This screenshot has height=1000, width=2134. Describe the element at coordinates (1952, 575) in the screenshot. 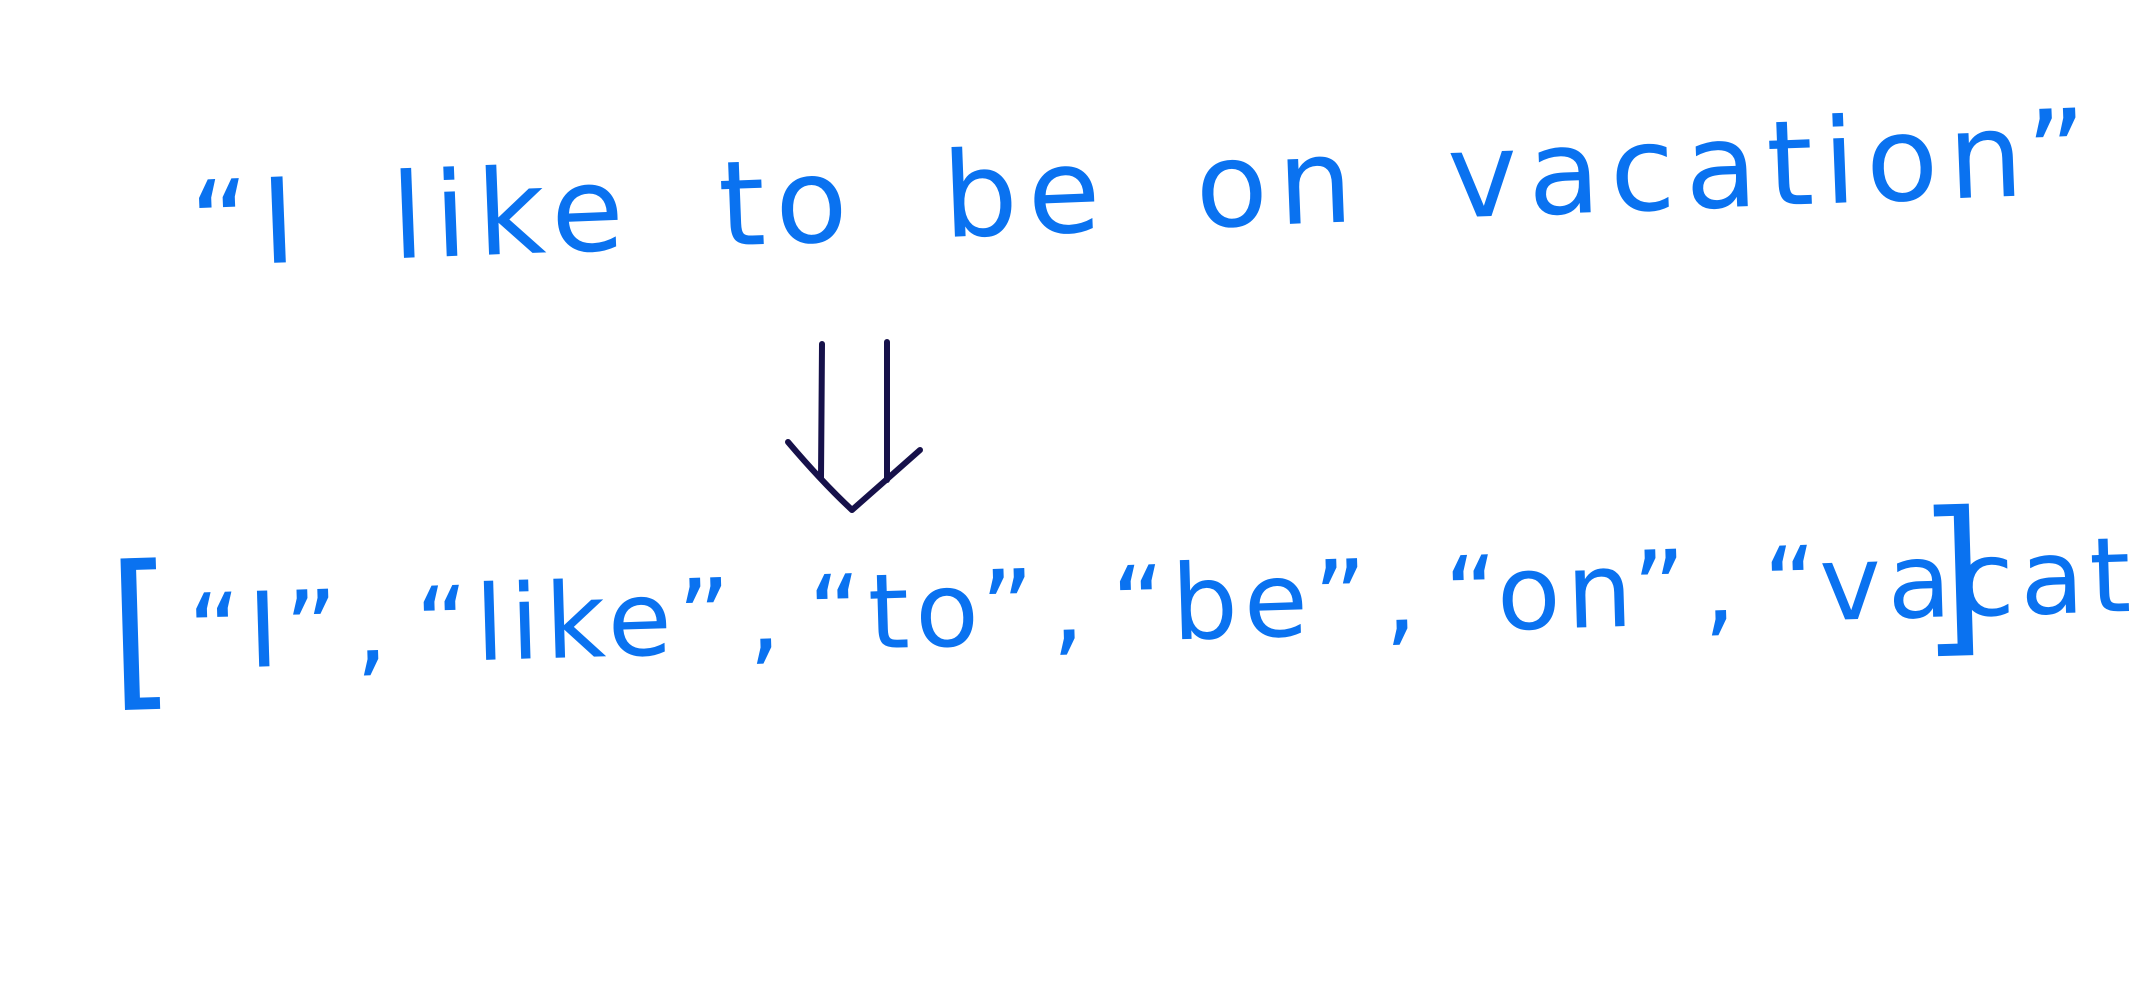

I see `close-bracket: ]` at that location.